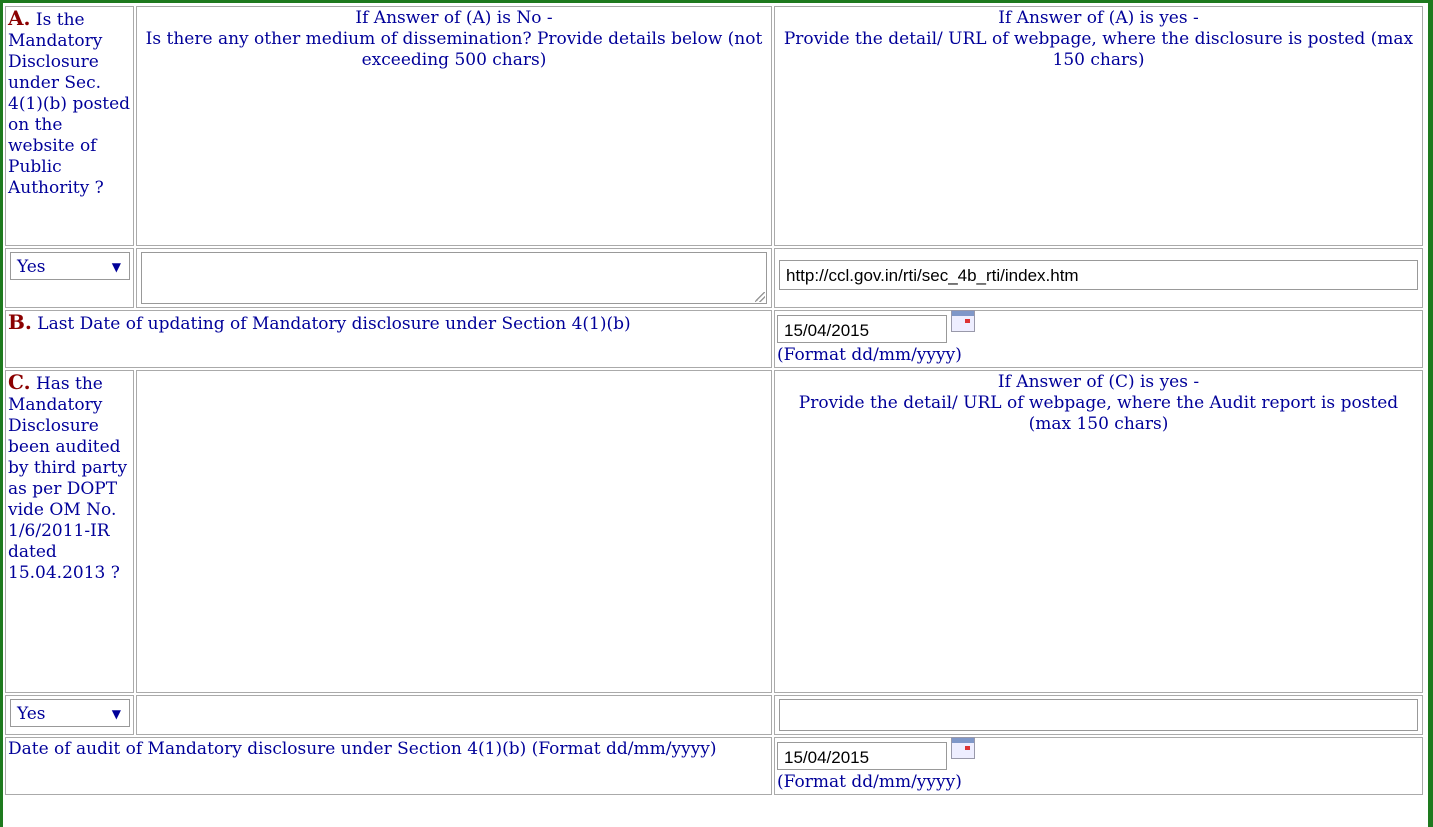 The width and height of the screenshot is (1433, 827). I want to click on posted-select-cell: Yes ▼, so click(69, 278).